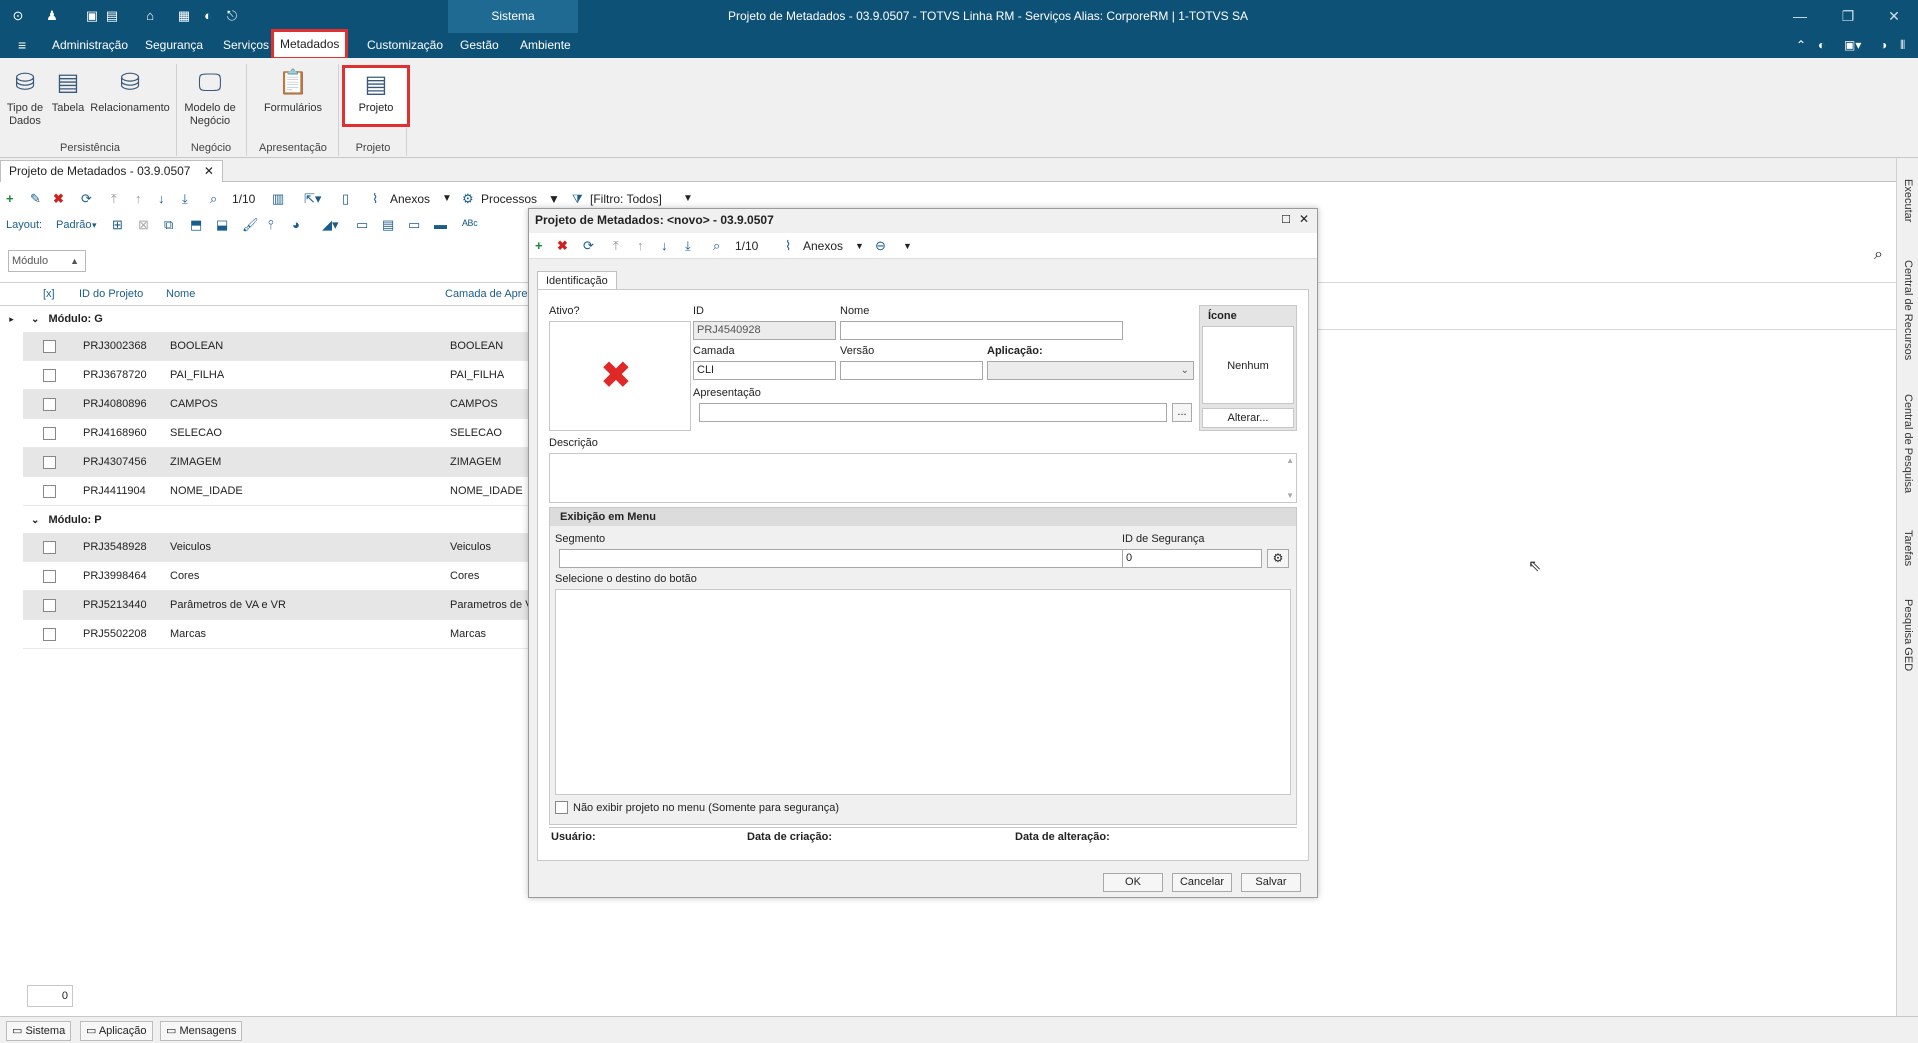  Describe the element at coordinates (114, 199) in the screenshot. I see `first-record-icon: ⤒` at that location.